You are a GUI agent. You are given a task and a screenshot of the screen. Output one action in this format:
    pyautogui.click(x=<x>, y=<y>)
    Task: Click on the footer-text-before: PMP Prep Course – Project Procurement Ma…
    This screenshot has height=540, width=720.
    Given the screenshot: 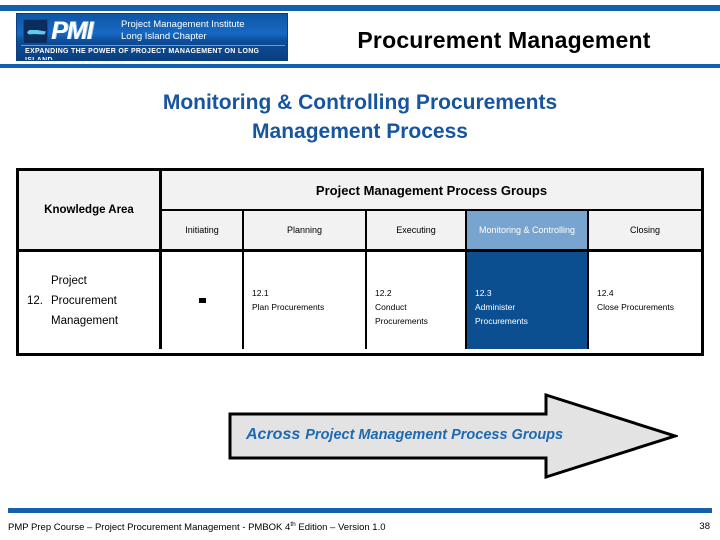 What is the action you would take?
    pyautogui.click(x=149, y=528)
    